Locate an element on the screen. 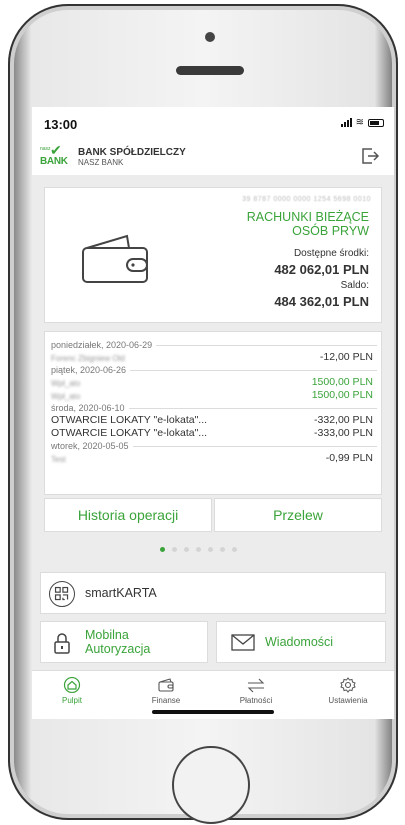 The image size is (405, 825). mobile-auth-line2: Autoryzacja is located at coordinates (118, 649).